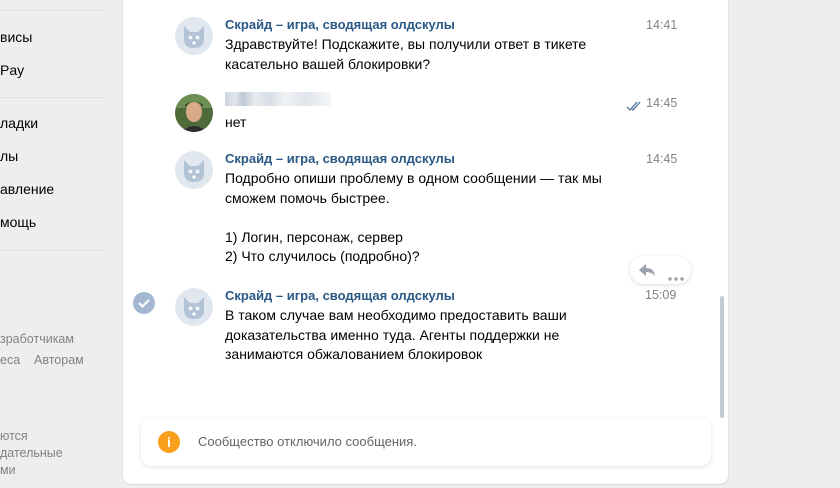  Describe the element at coordinates (37, 339) in the screenshot. I see `footer-link-developers: зработчикам` at that location.